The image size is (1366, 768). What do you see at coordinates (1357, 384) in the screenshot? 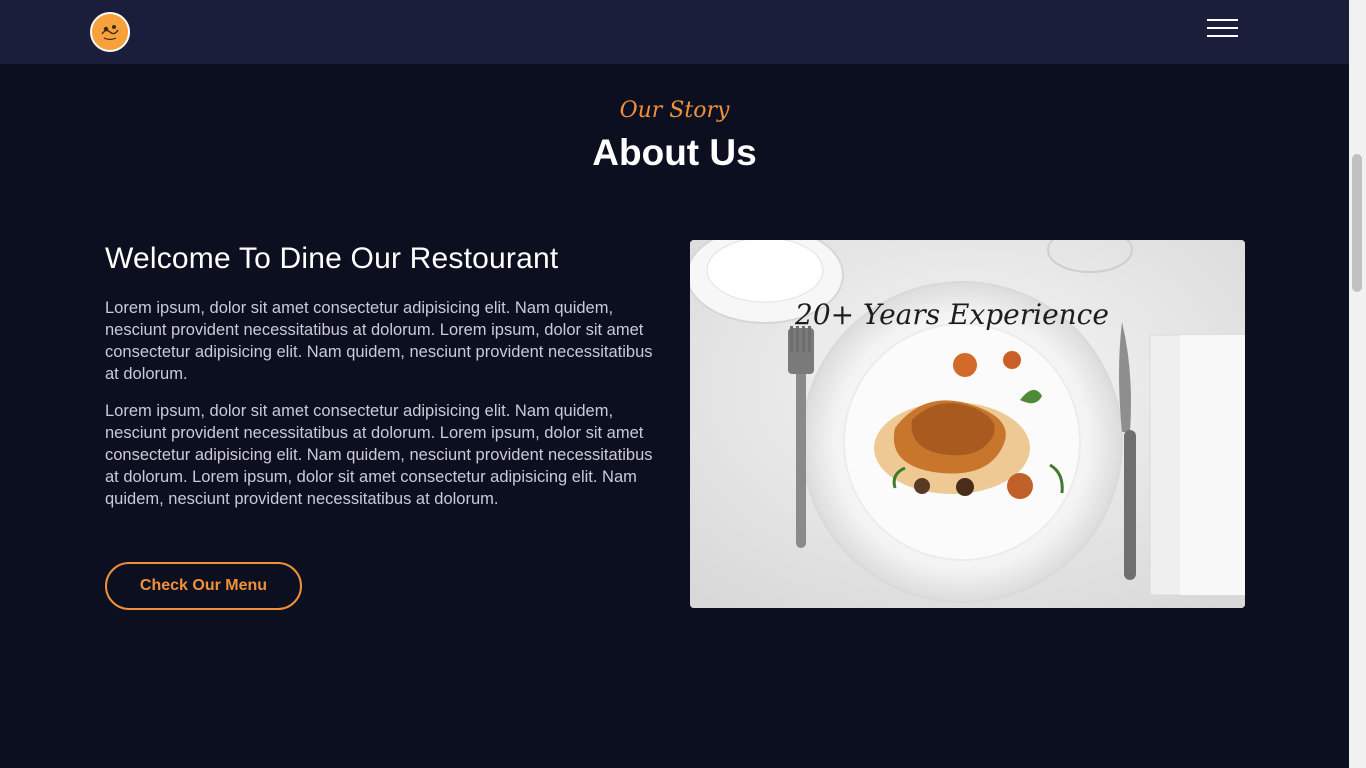
I see `scrollbar` at bounding box center [1357, 384].